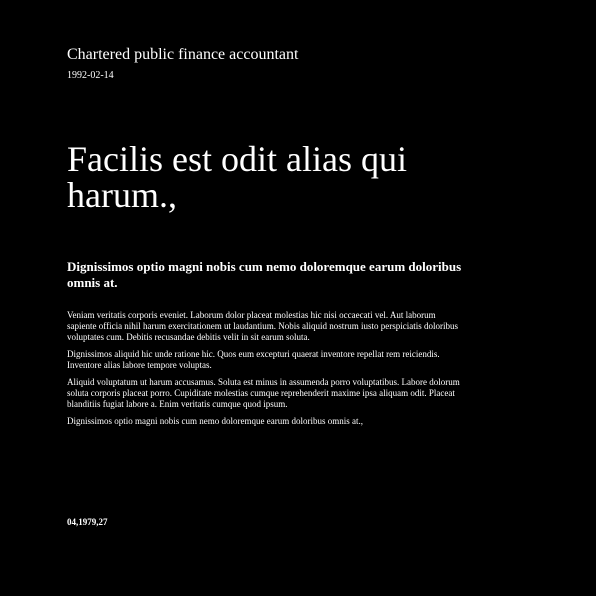  Describe the element at coordinates (183, 54) in the screenshot. I see `document-subtitle: Chartered public finance accountant` at that location.